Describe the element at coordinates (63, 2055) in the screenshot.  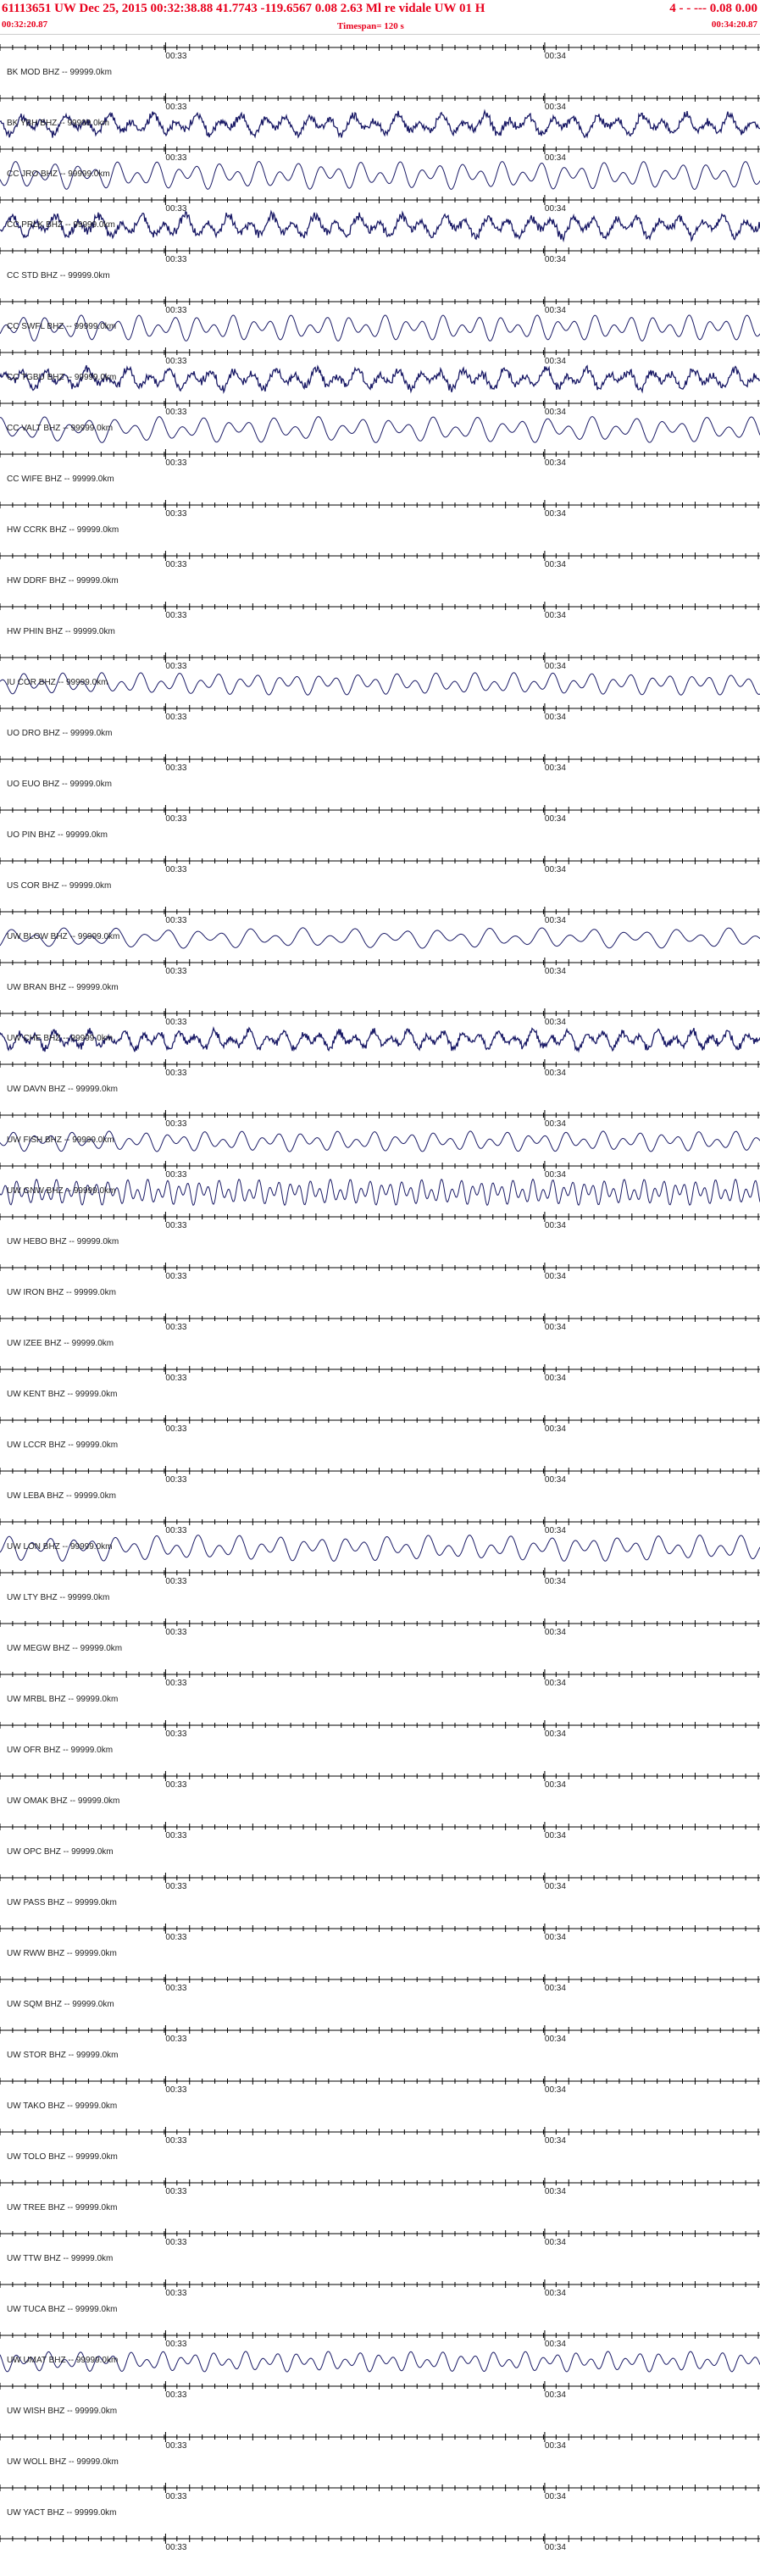
I see `channel-label: UW STOR BHZ -- 99999.0km` at that location.